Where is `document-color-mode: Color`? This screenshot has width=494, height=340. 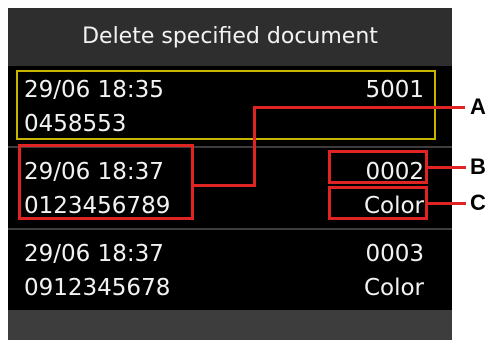
document-color-mode: Color is located at coordinates (393, 288).